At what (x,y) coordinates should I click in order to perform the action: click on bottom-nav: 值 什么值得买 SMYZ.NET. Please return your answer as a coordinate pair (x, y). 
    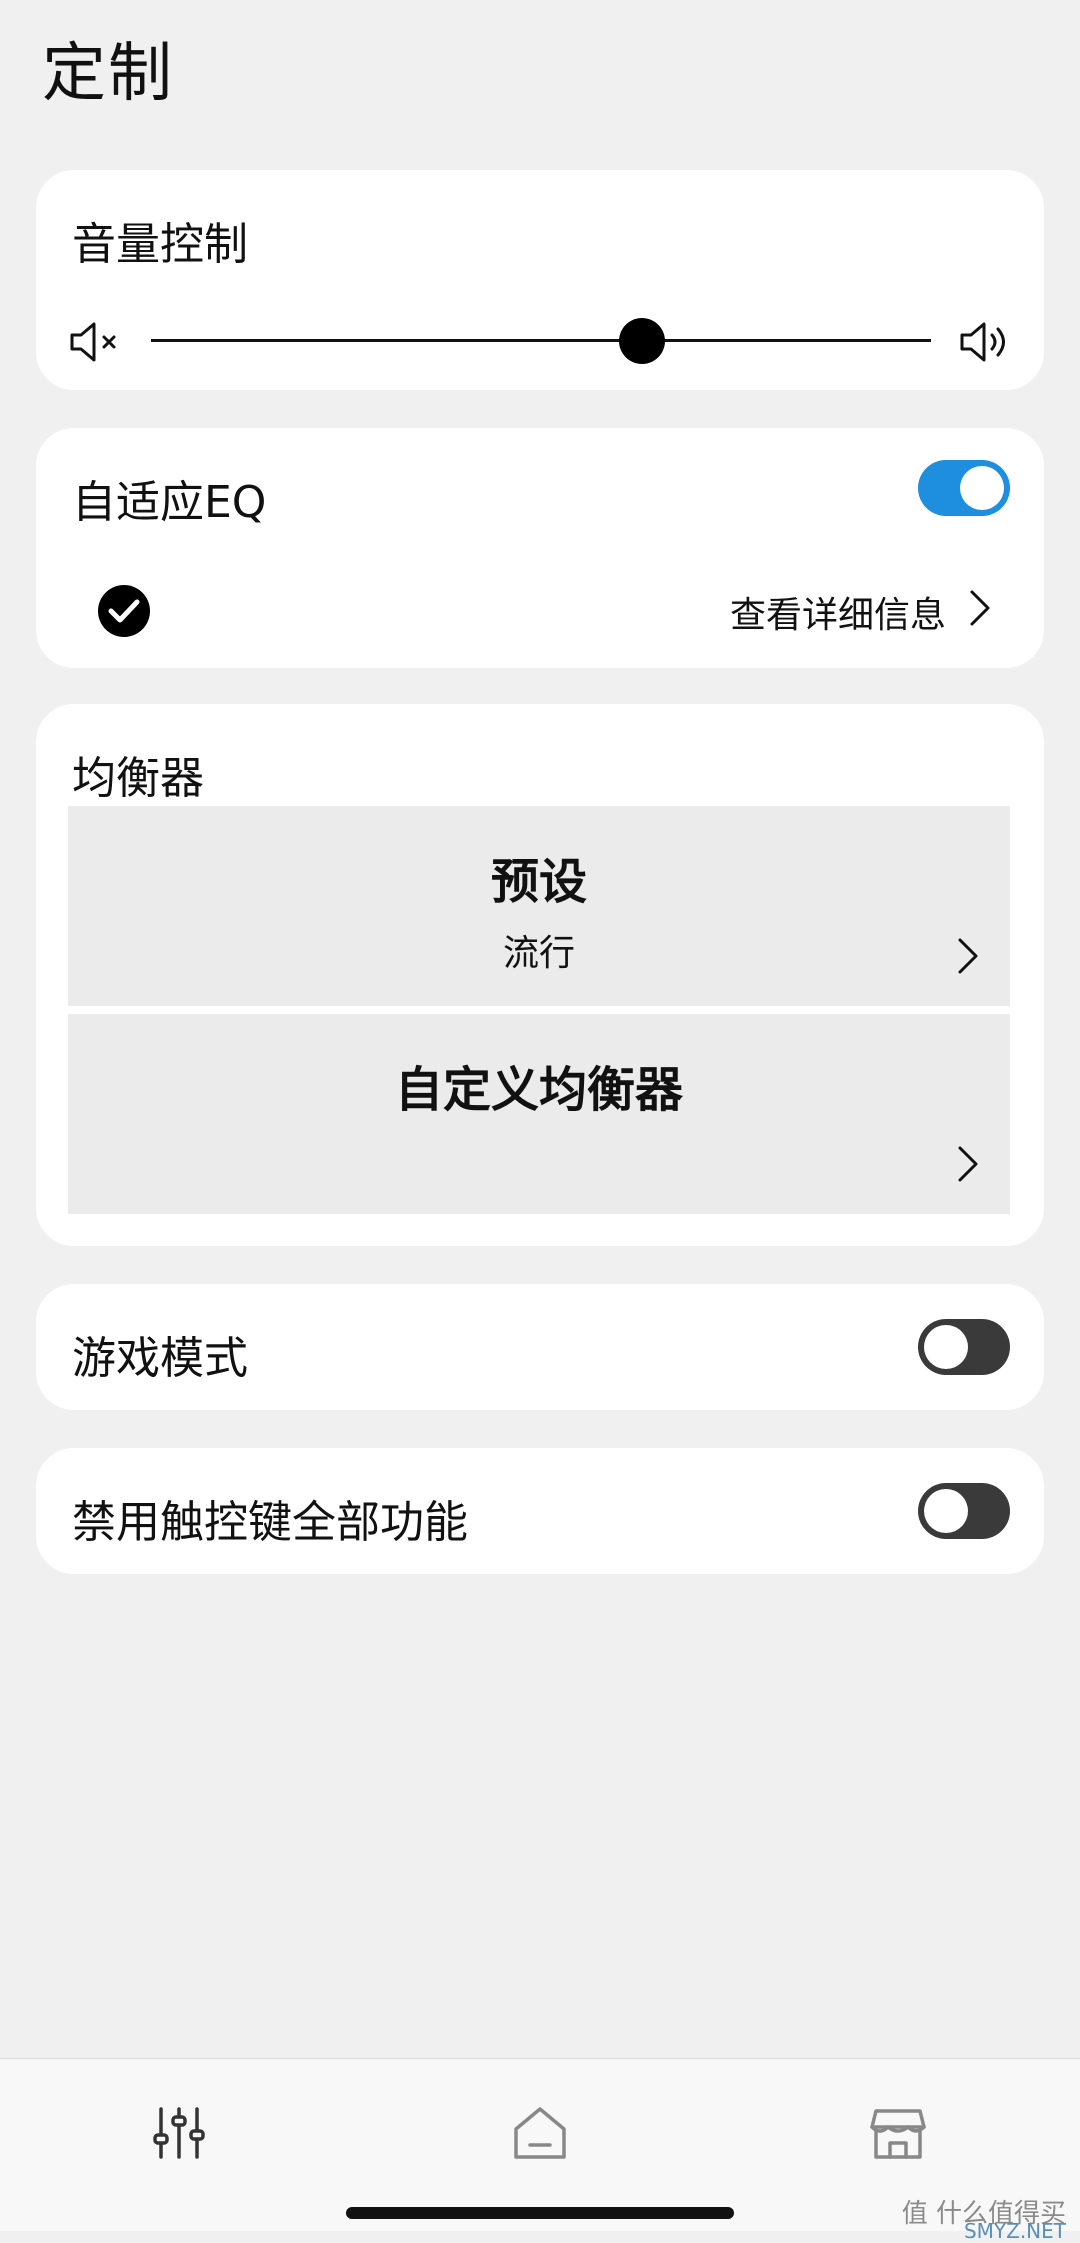
    Looking at the image, I should click on (540, 2150).